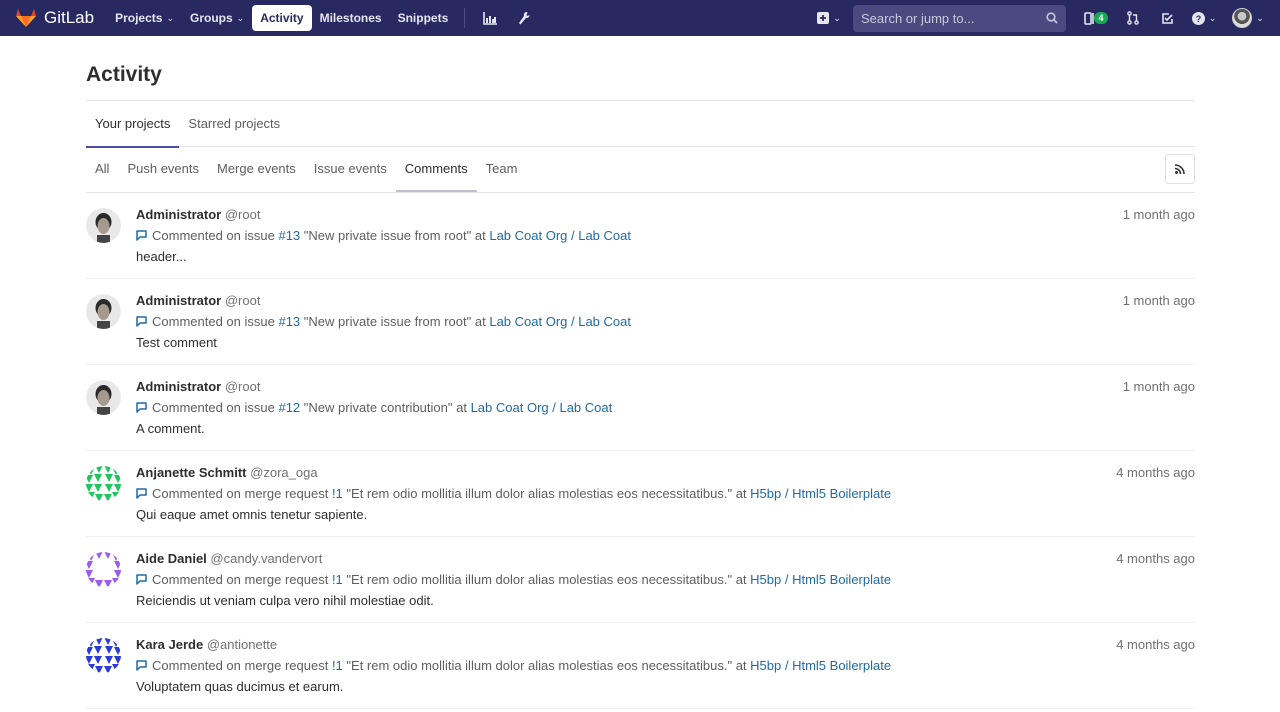  What do you see at coordinates (378, 407) in the screenshot?
I see `event-target-title: "New private contribution"` at bounding box center [378, 407].